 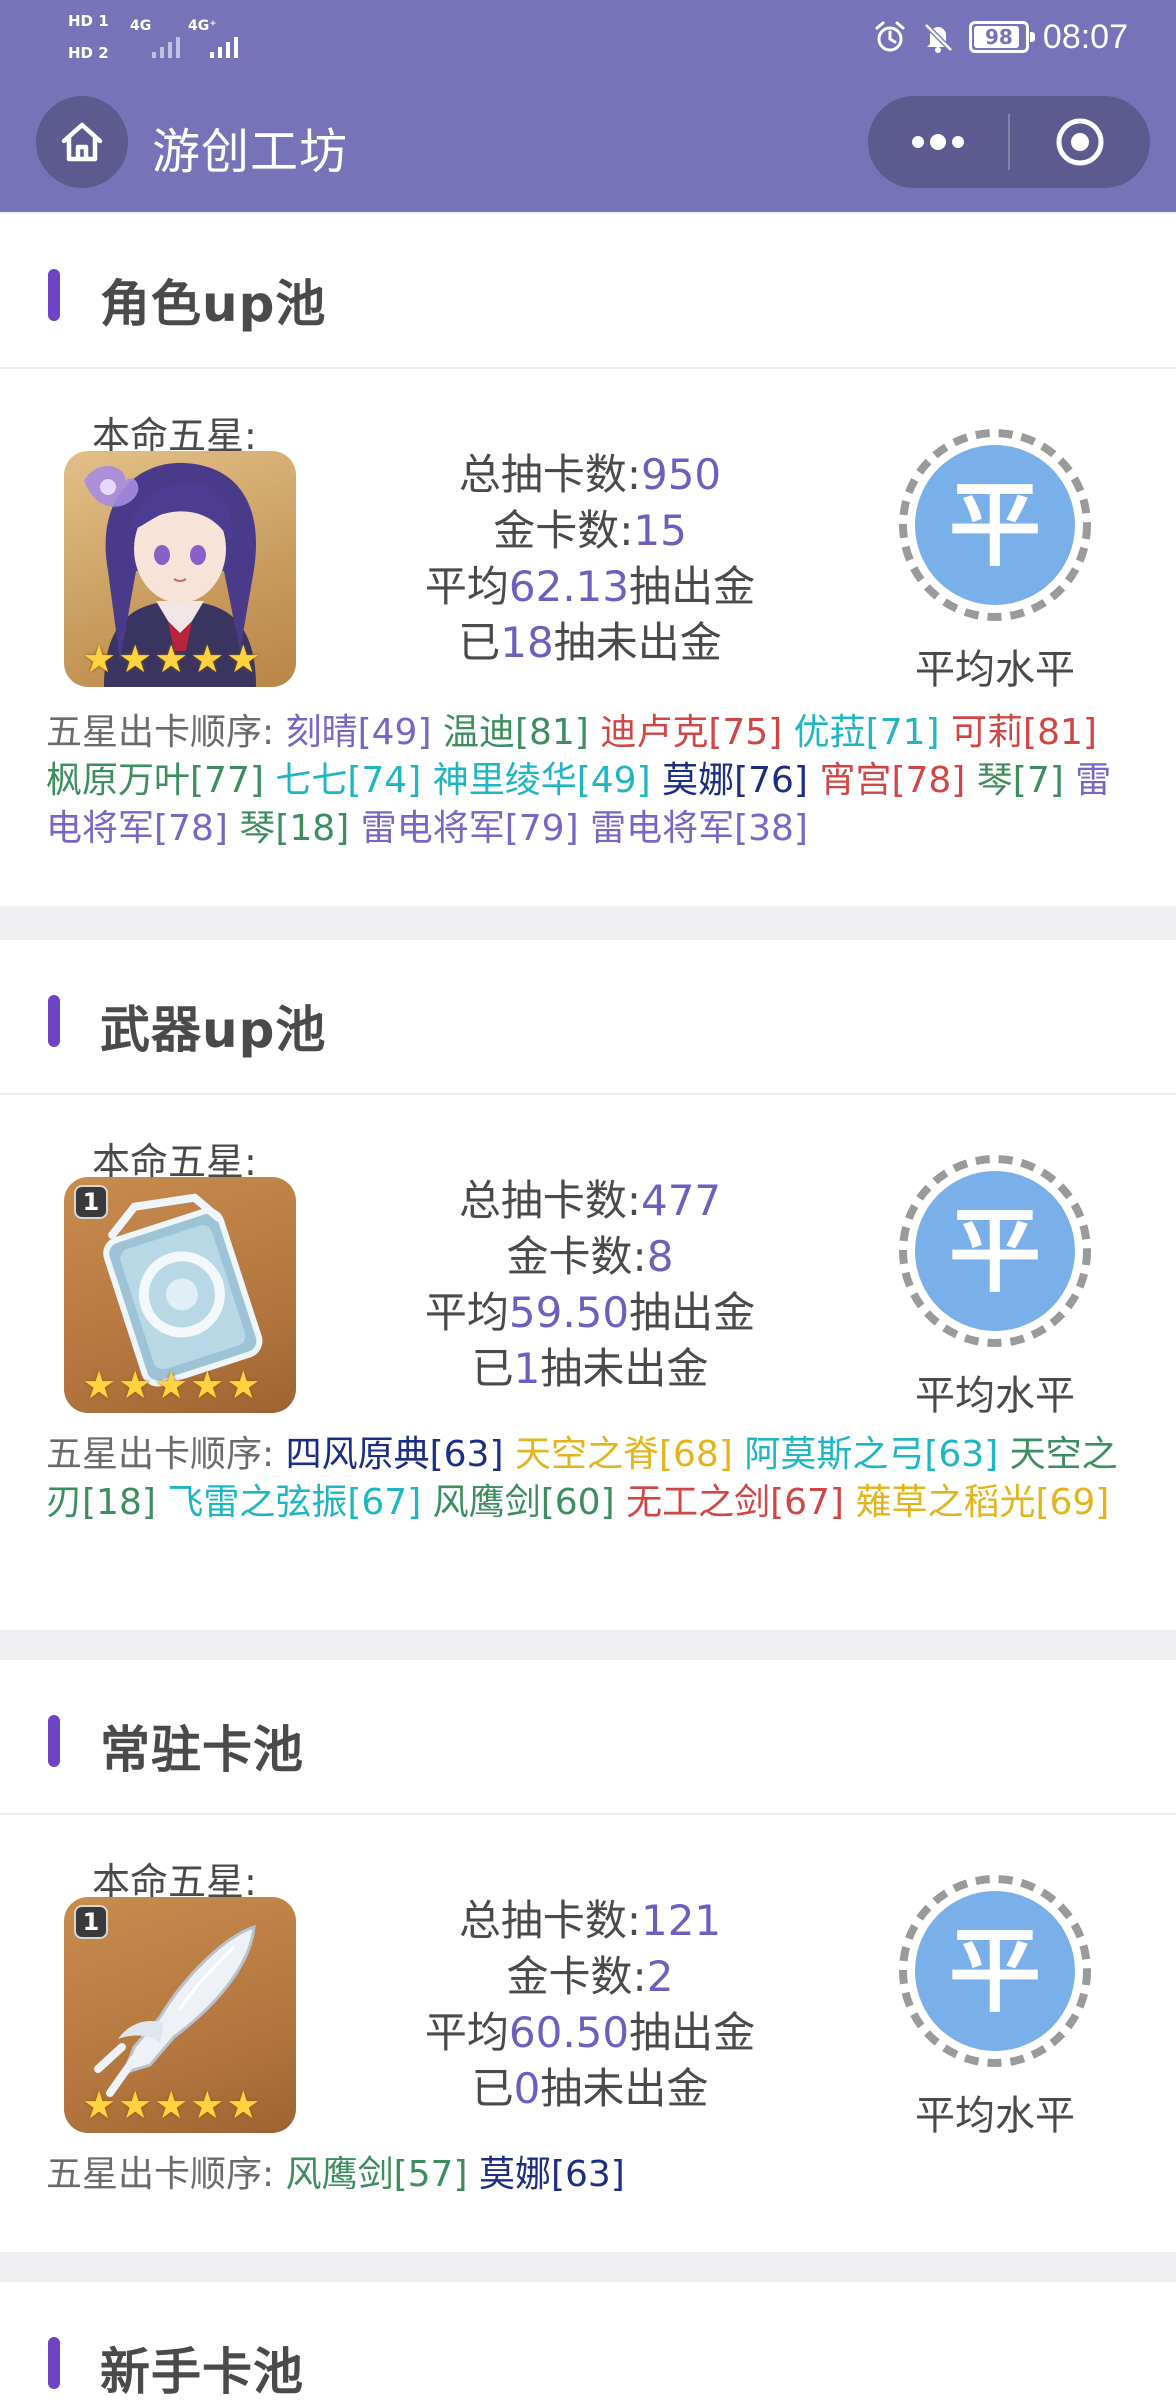 I want to click on order-item: 飞雷之弦振[67], so click(x=294, y=1502).